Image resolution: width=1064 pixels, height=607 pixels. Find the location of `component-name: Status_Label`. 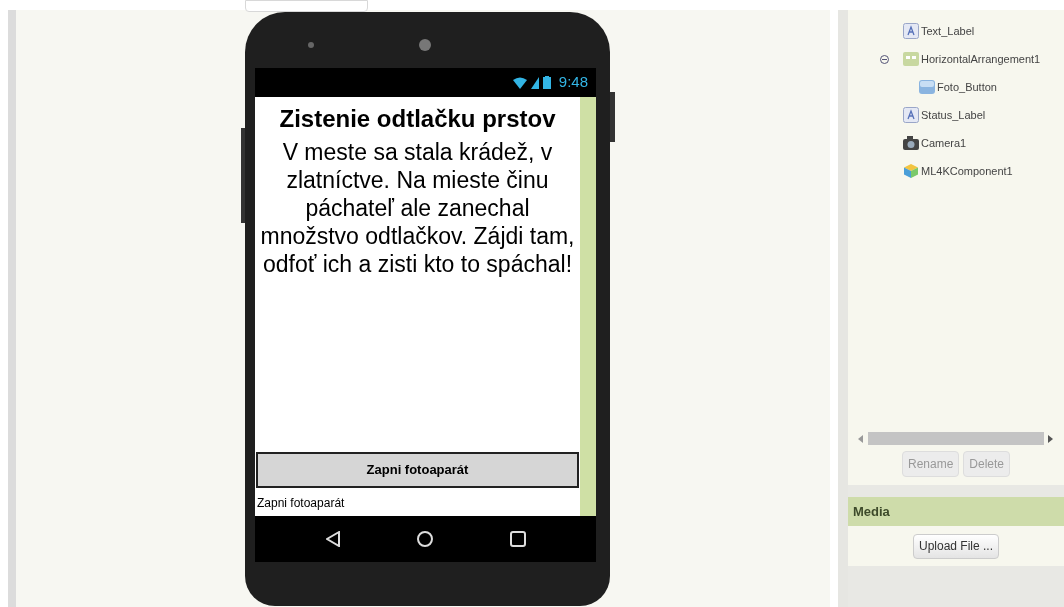

component-name: Status_Label is located at coordinates (953, 115).